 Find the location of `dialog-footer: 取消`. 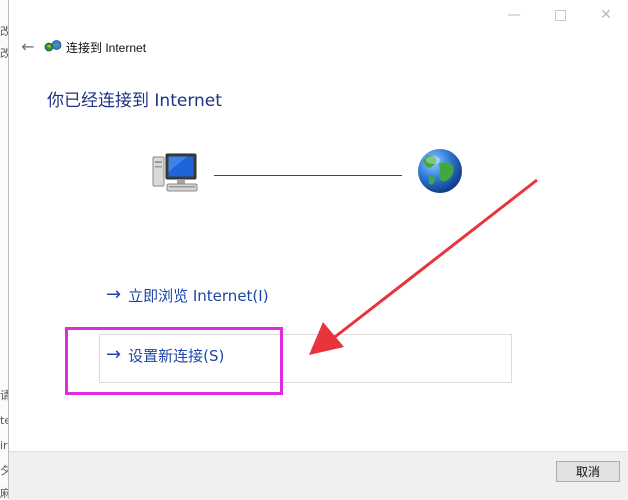

dialog-footer: 取消 is located at coordinates (318, 475).